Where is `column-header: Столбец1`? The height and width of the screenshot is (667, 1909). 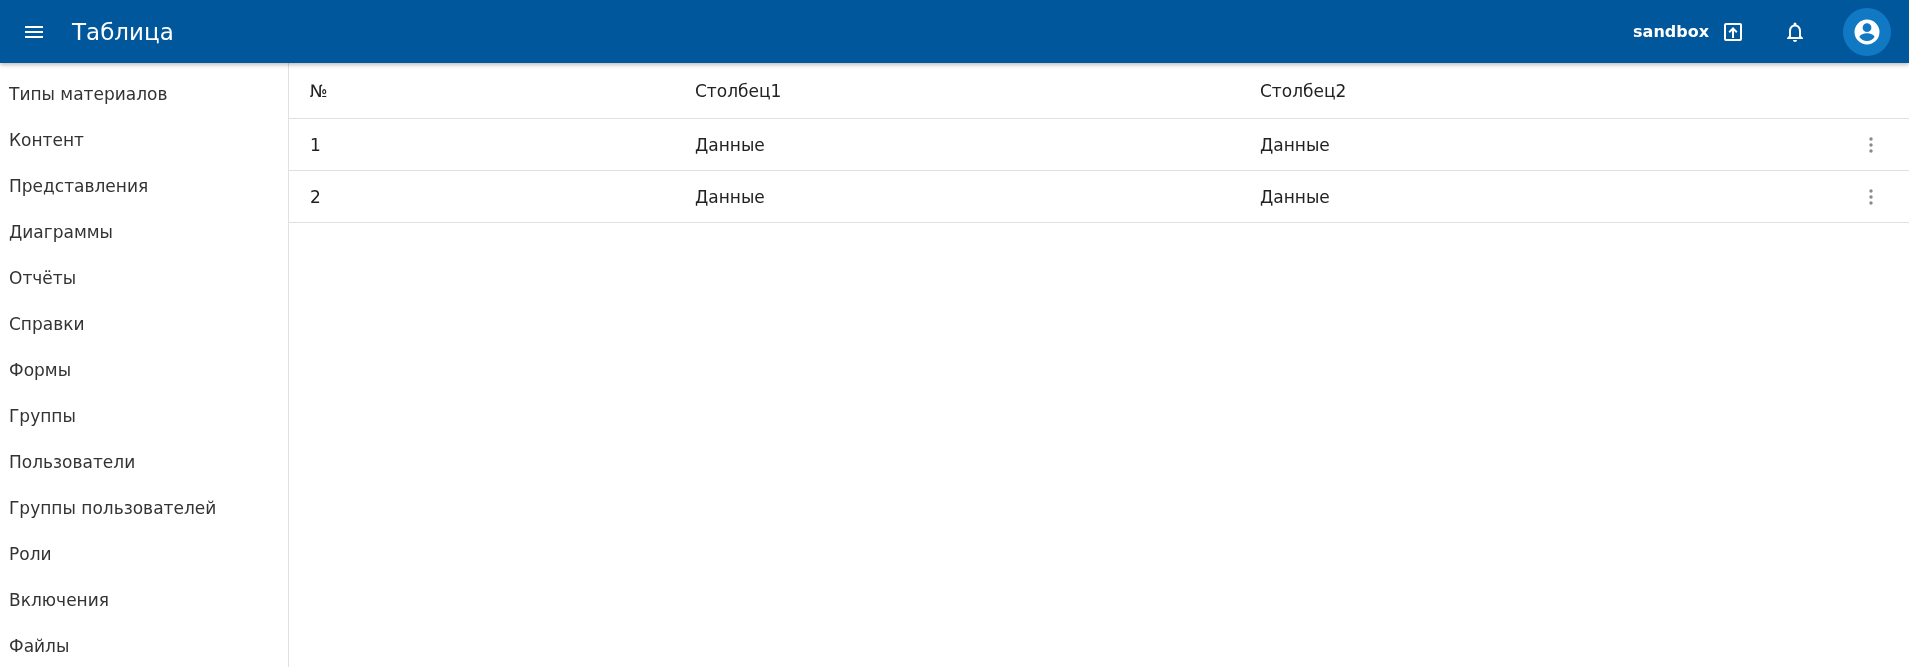
column-header: Столбец1 is located at coordinates (739, 90).